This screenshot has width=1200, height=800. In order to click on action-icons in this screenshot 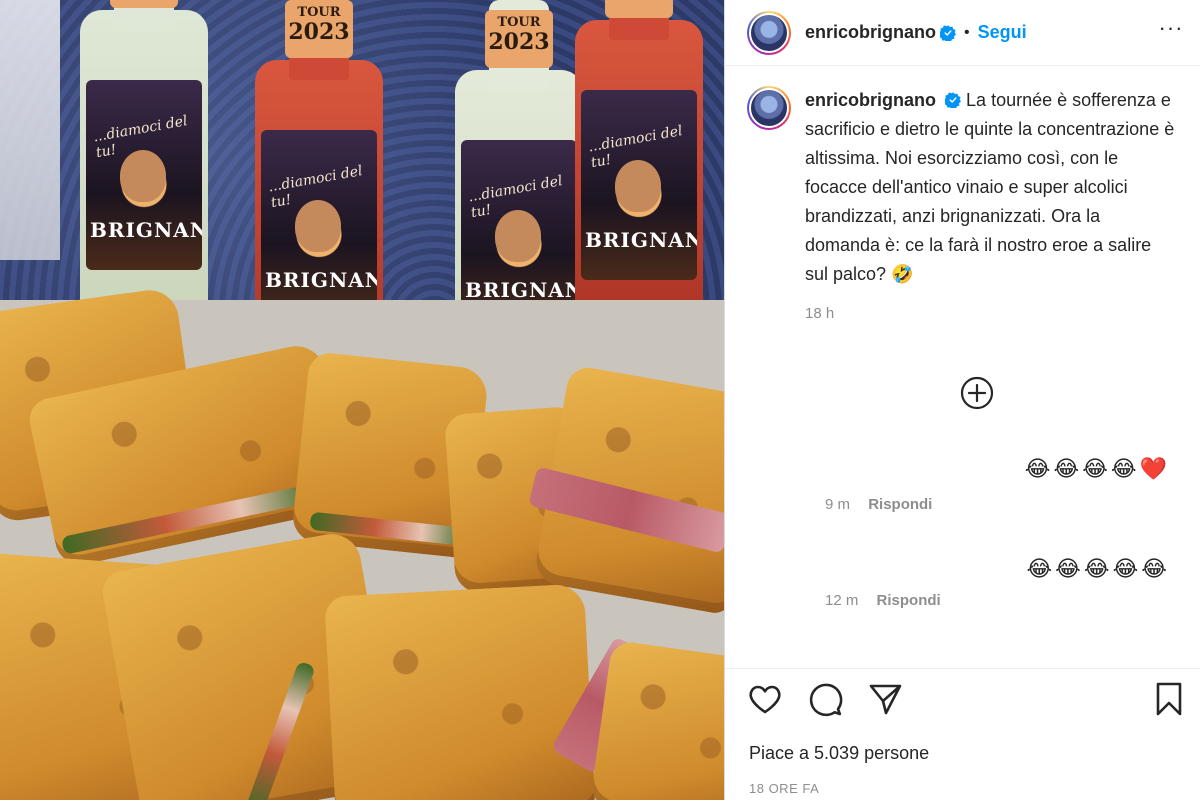, I will do `click(967, 701)`.